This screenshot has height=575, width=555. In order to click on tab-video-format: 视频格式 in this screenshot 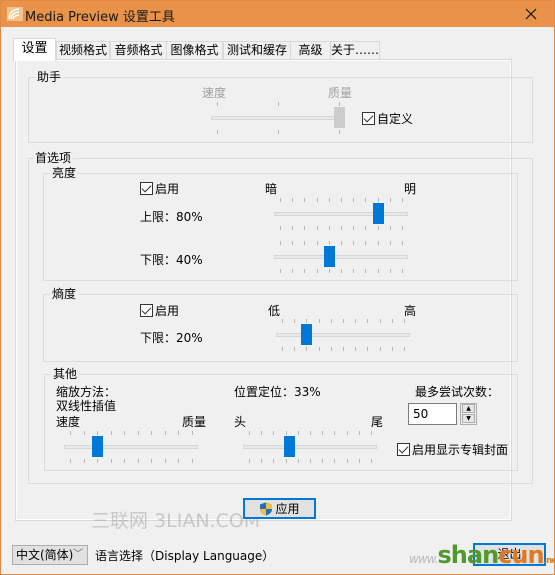, I will do `click(83, 50)`.